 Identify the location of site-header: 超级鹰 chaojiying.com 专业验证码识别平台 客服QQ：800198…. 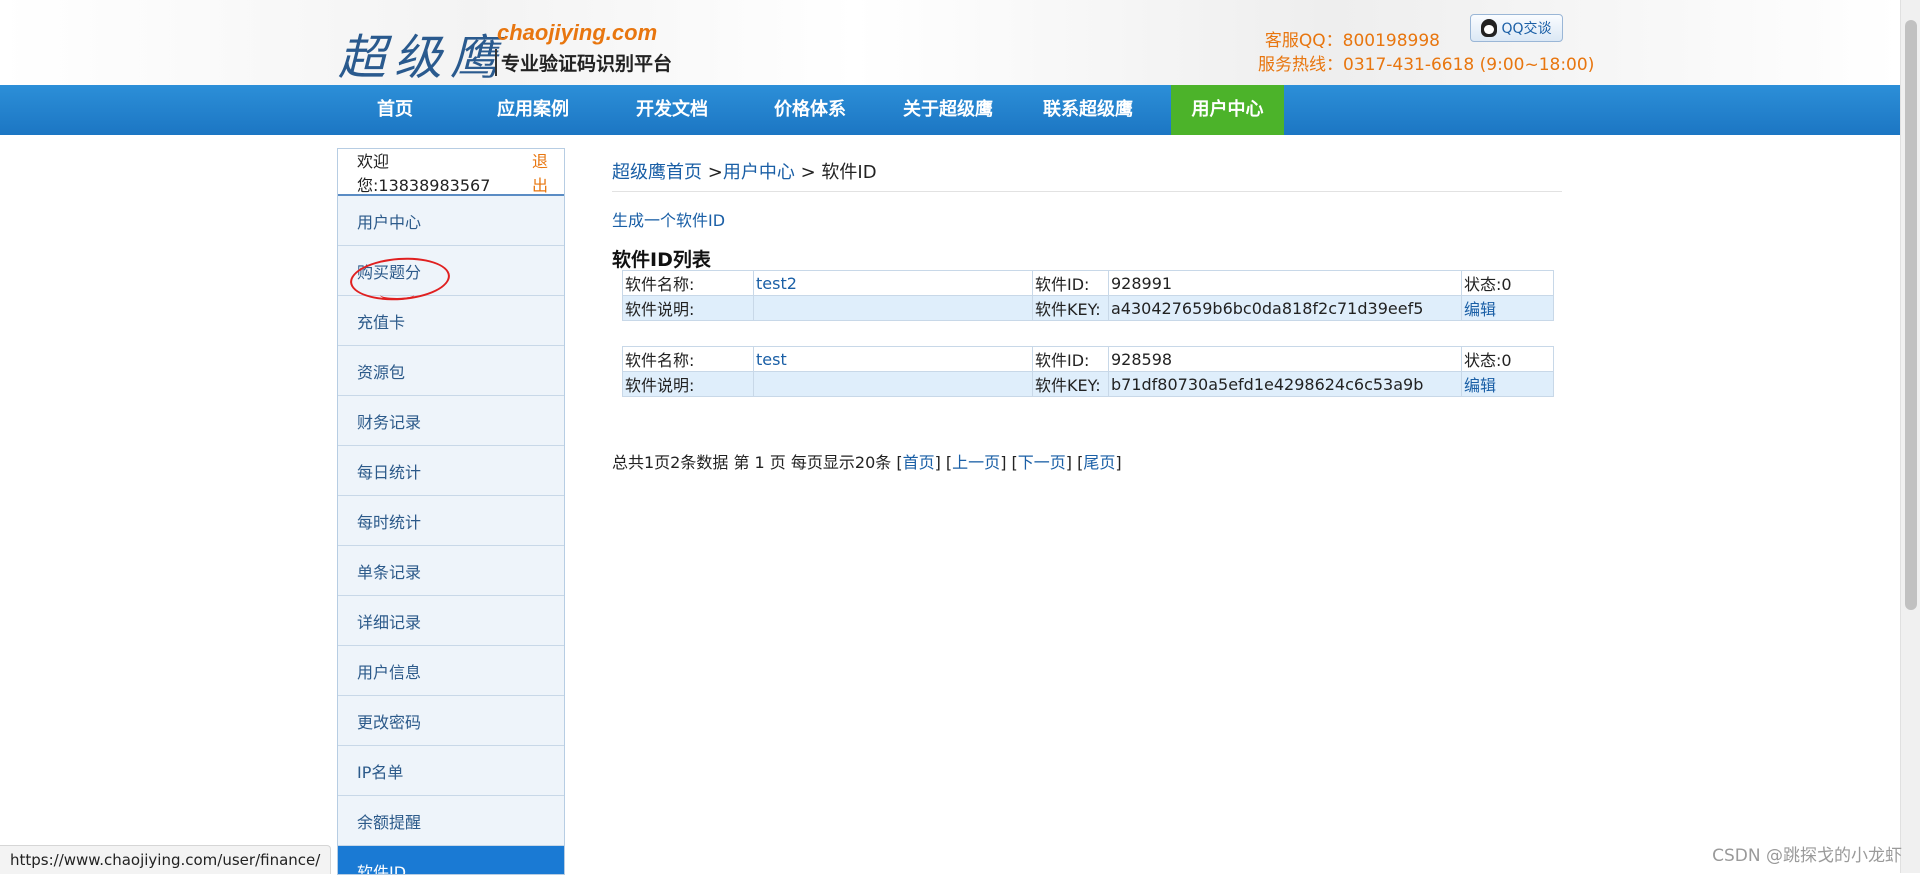
(950, 44).